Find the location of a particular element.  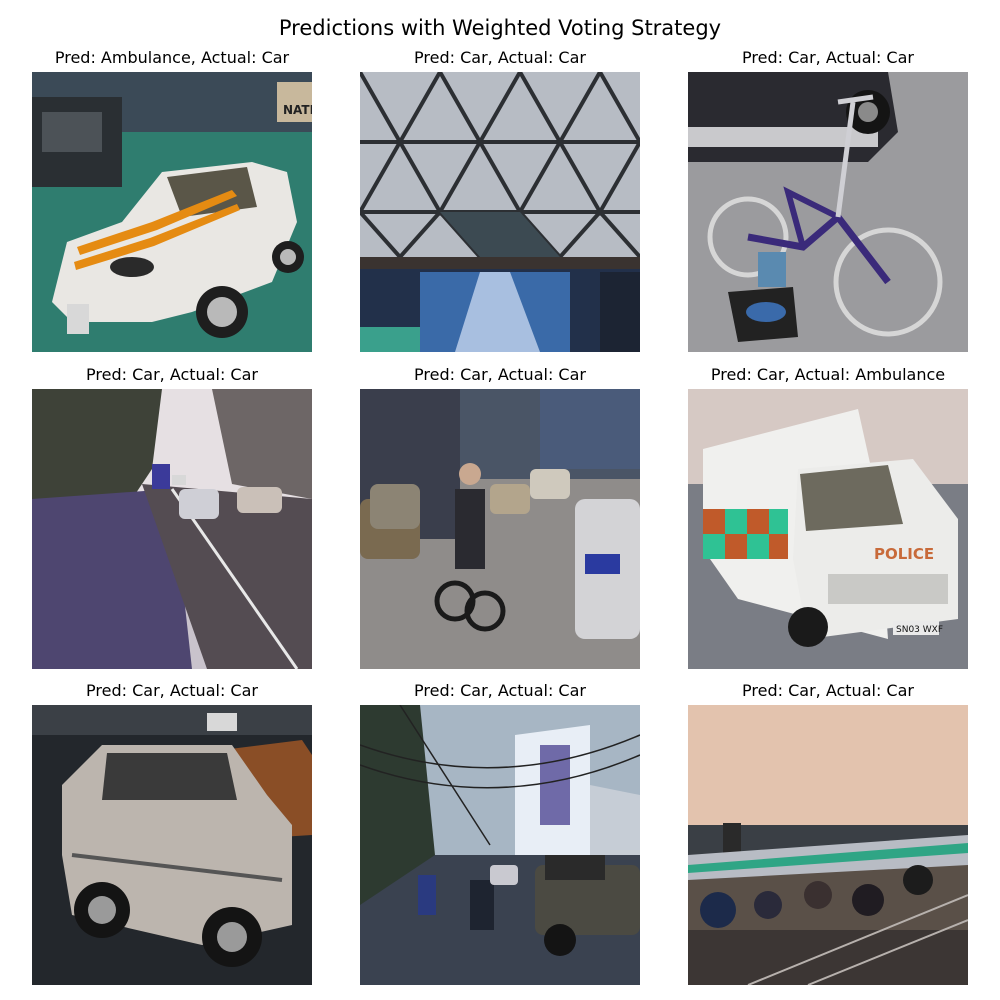

plate-text: SN03 WXF is located at coordinates (919, 630).